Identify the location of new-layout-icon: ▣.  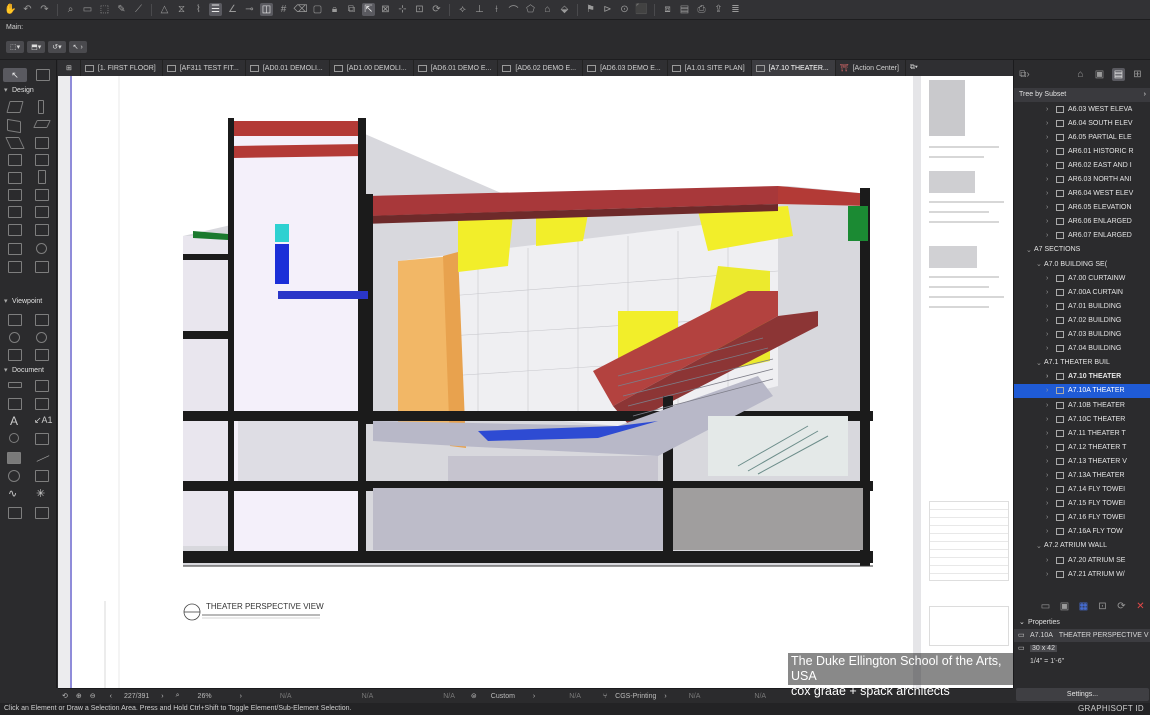
(1064, 606).